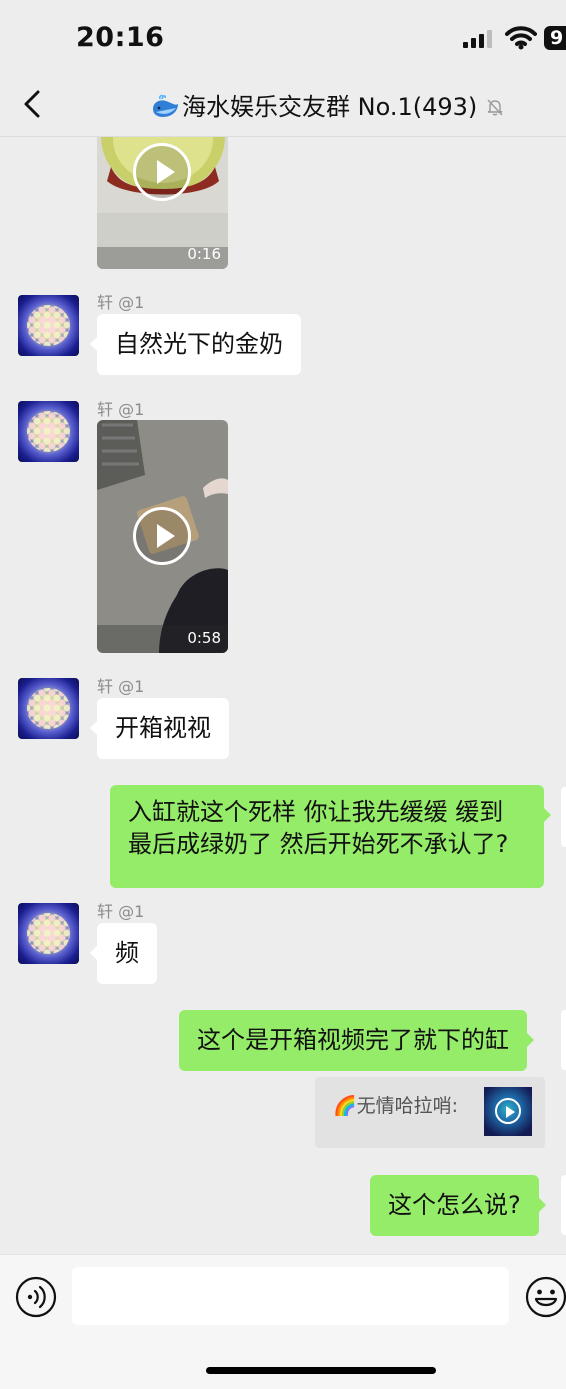 The image size is (566, 1389). I want to click on quoted-reply: 🌈无情哈拉哨:, so click(430, 1112).